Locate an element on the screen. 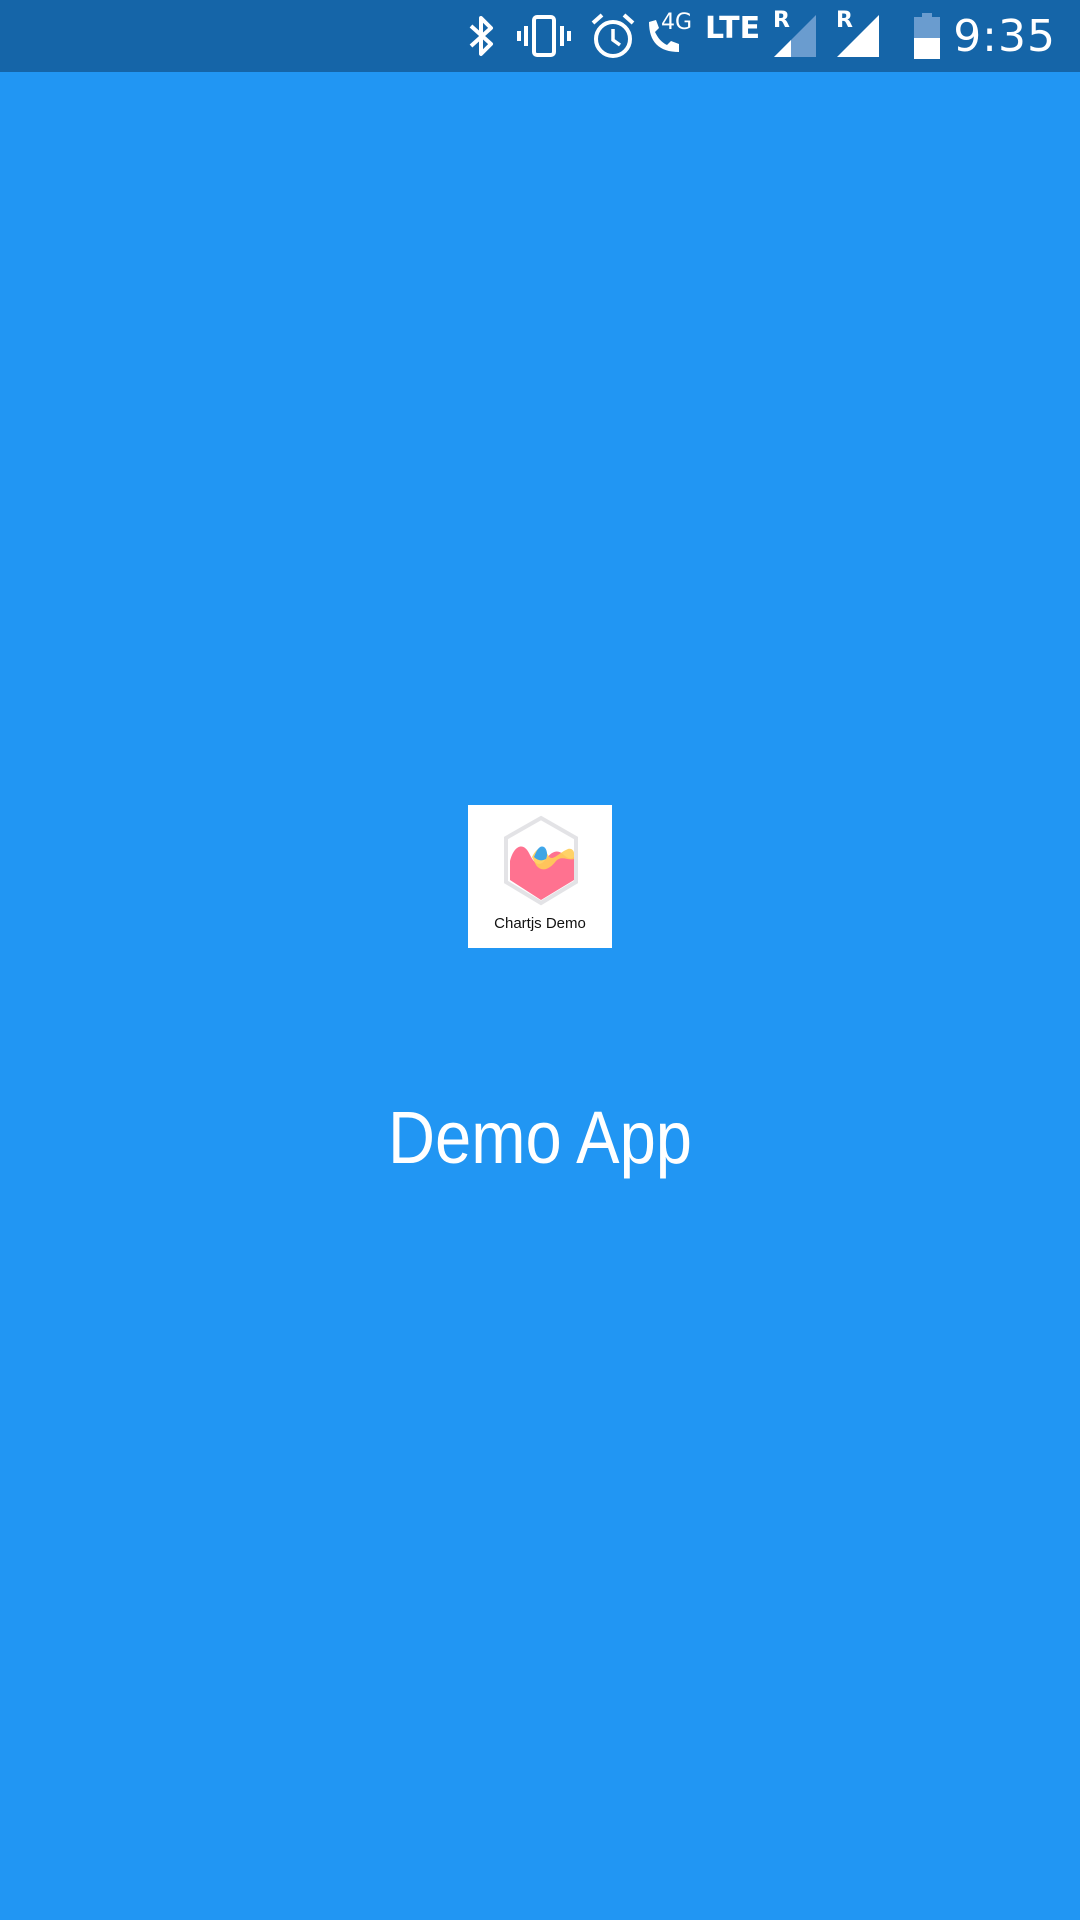 This screenshot has height=1920, width=1080. chartjs-logo-icon is located at coordinates (541, 860).